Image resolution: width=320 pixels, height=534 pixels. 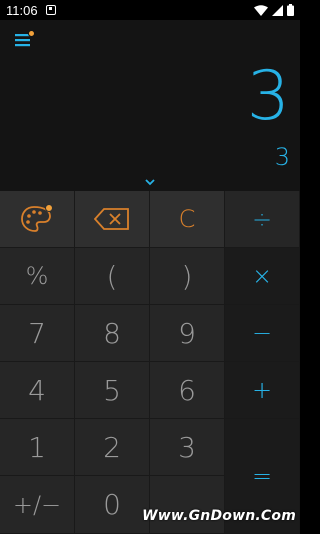 I want to click on percent-button: %, so click(x=37, y=276).